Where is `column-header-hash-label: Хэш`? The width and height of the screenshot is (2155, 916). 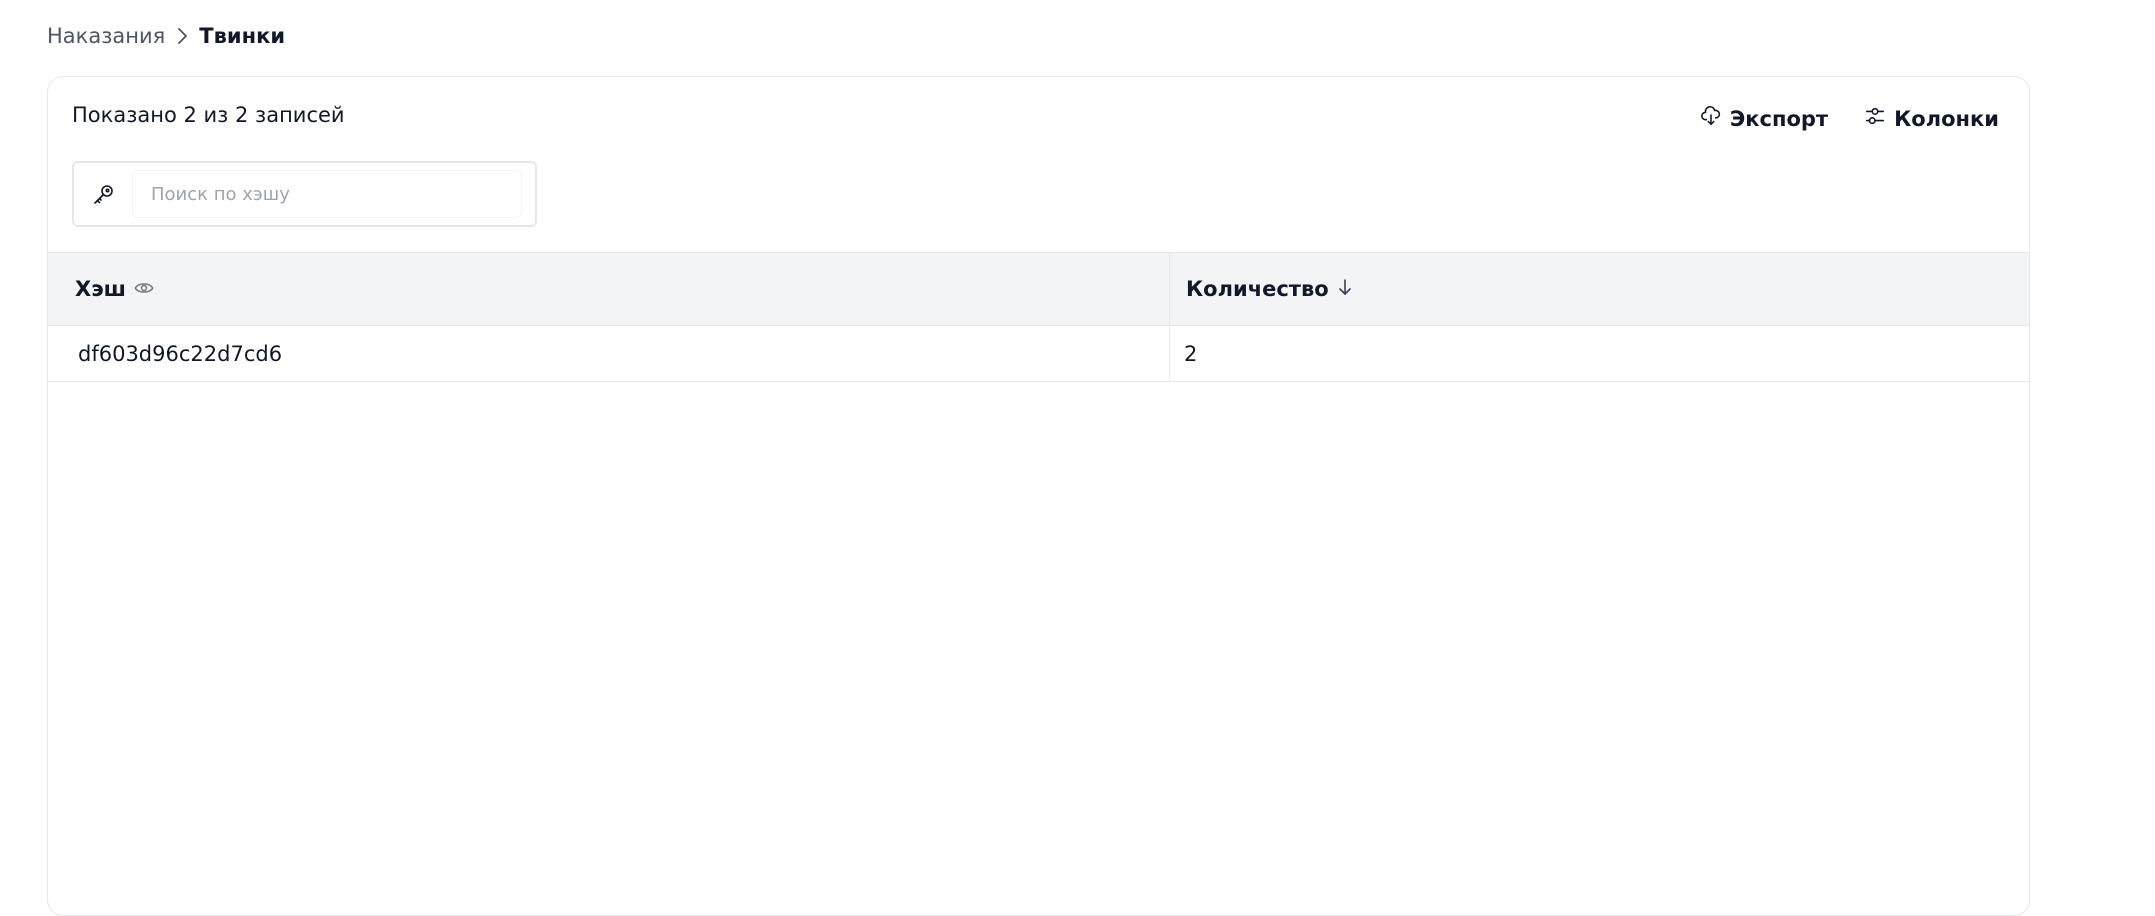
column-header-hash-label: Хэш is located at coordinates (100, 289).